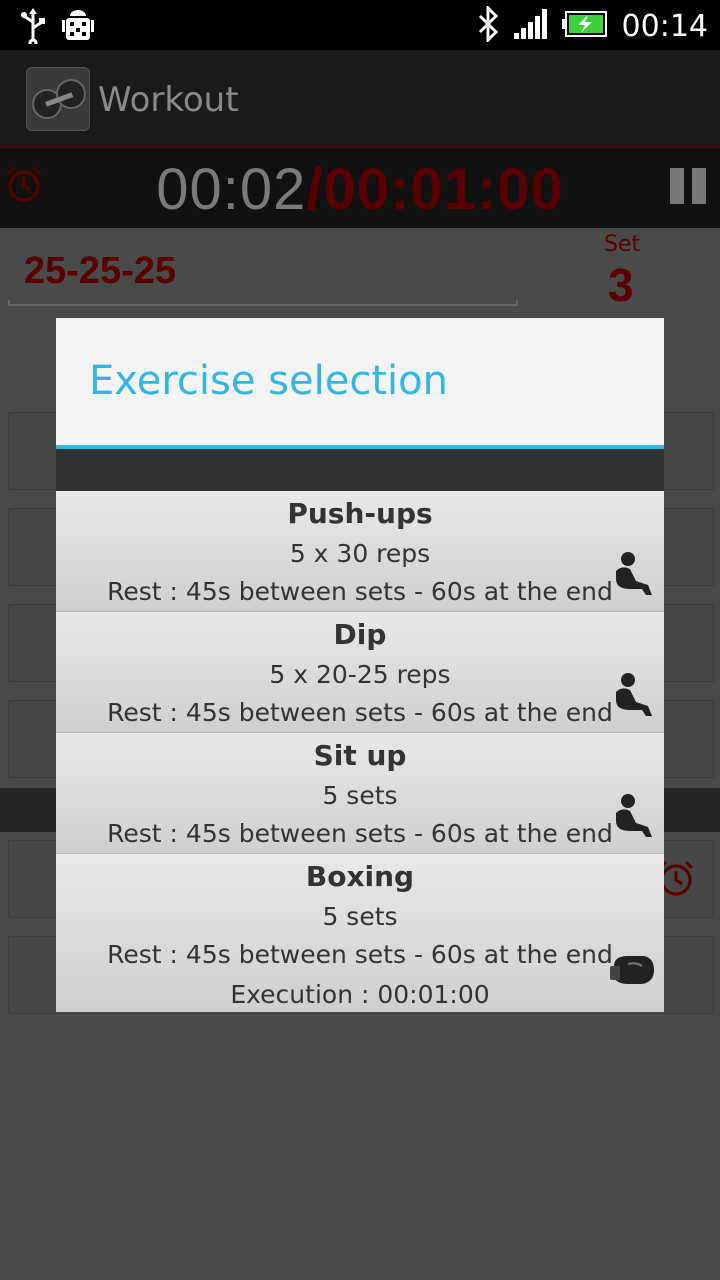 This screenshot has width=720, height=1280. What do you see at coordinates (488, 25) in the screenshot?
I see `bluetooth-icon` at bounding box center [488, 25].